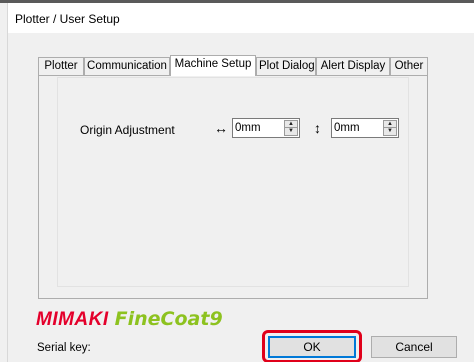 The width and height of the screenshot is (474, 362). What do you see at coordinates (256, 128) in the screenshot?
I see `horizontal-origin-input` at bounding box center [256, 128].